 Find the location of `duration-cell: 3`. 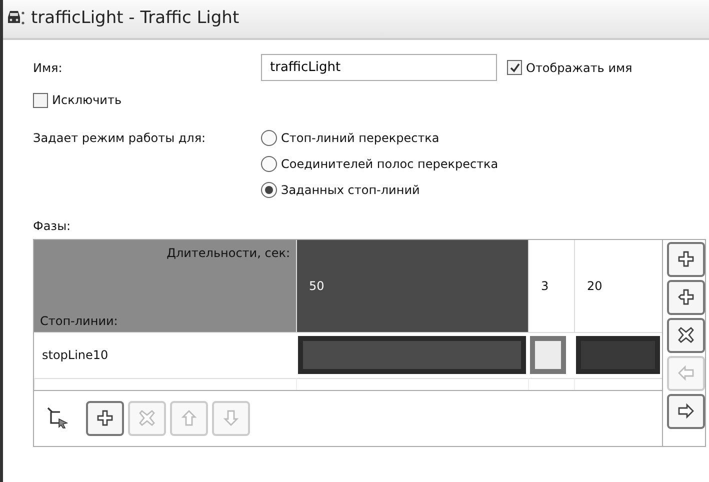

duration-cell: 3 is located at coordinates (551, 286).